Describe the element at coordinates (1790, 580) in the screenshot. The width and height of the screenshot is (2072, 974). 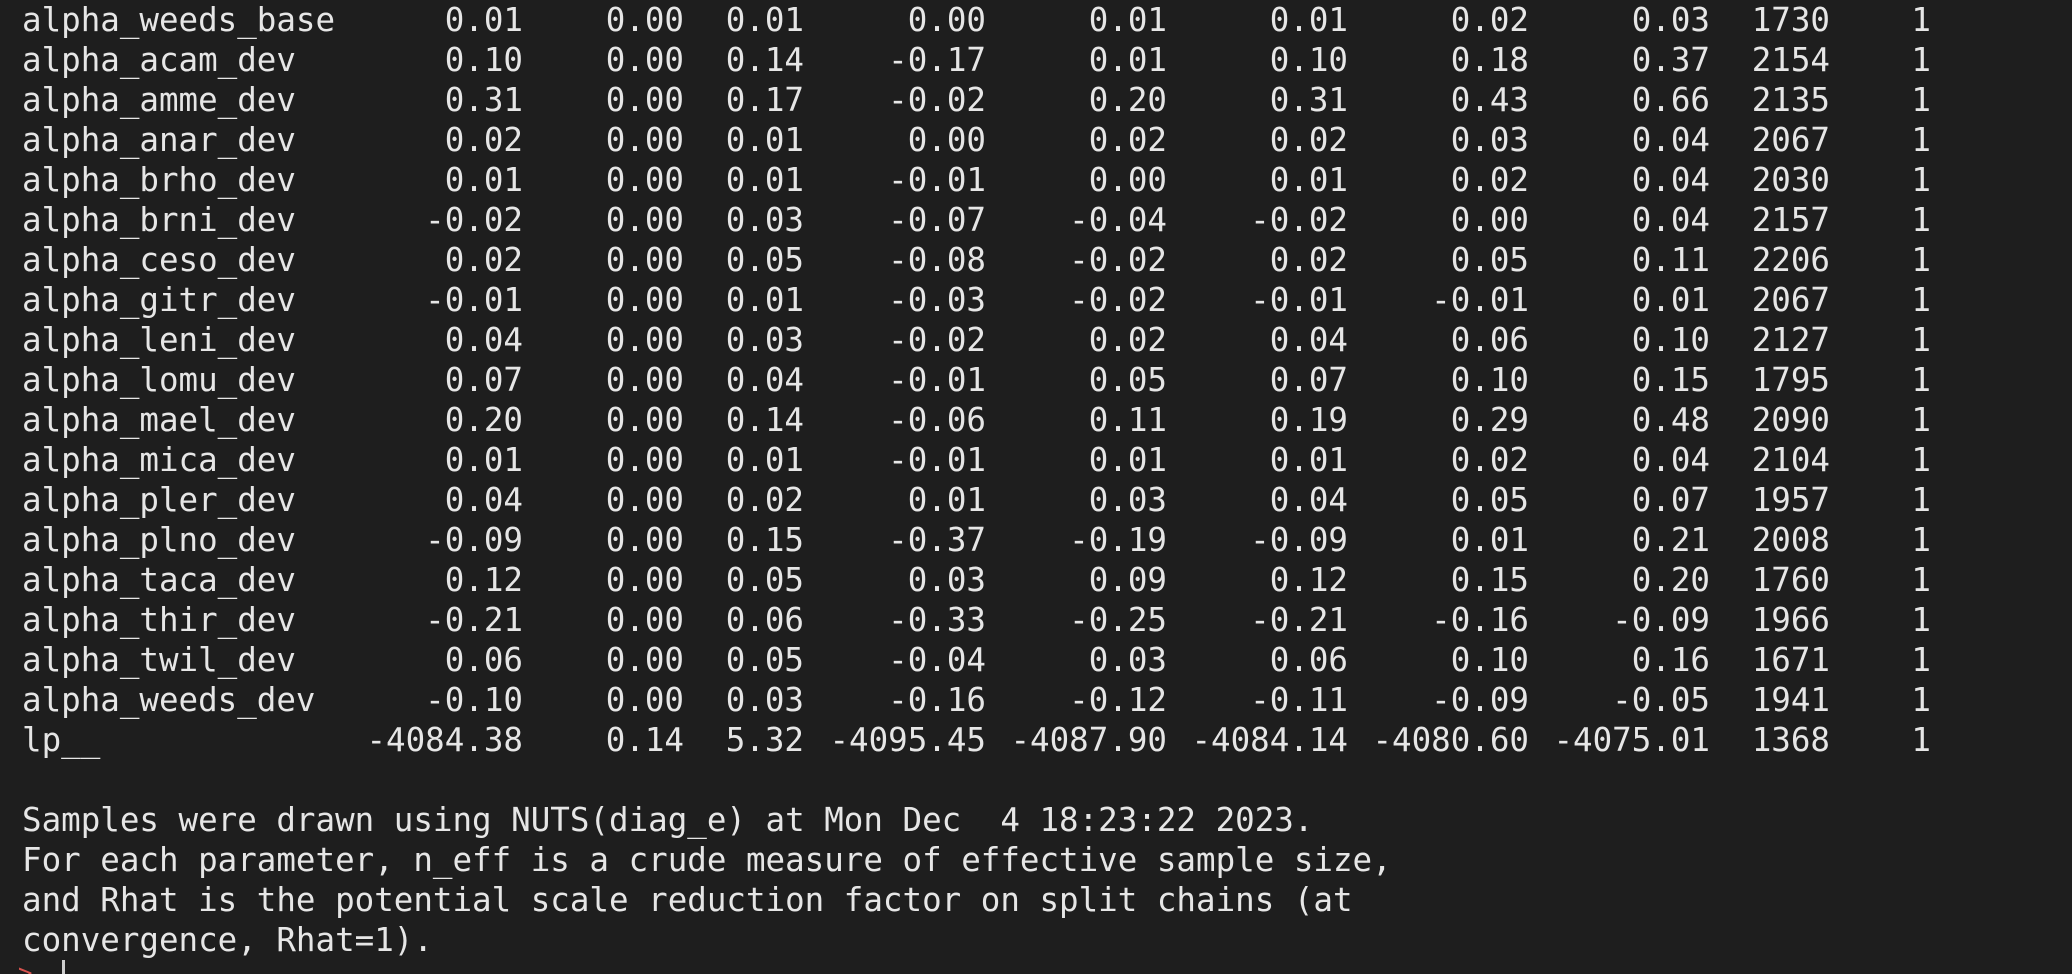
I see `cell-n-eff: 1760` at that location.